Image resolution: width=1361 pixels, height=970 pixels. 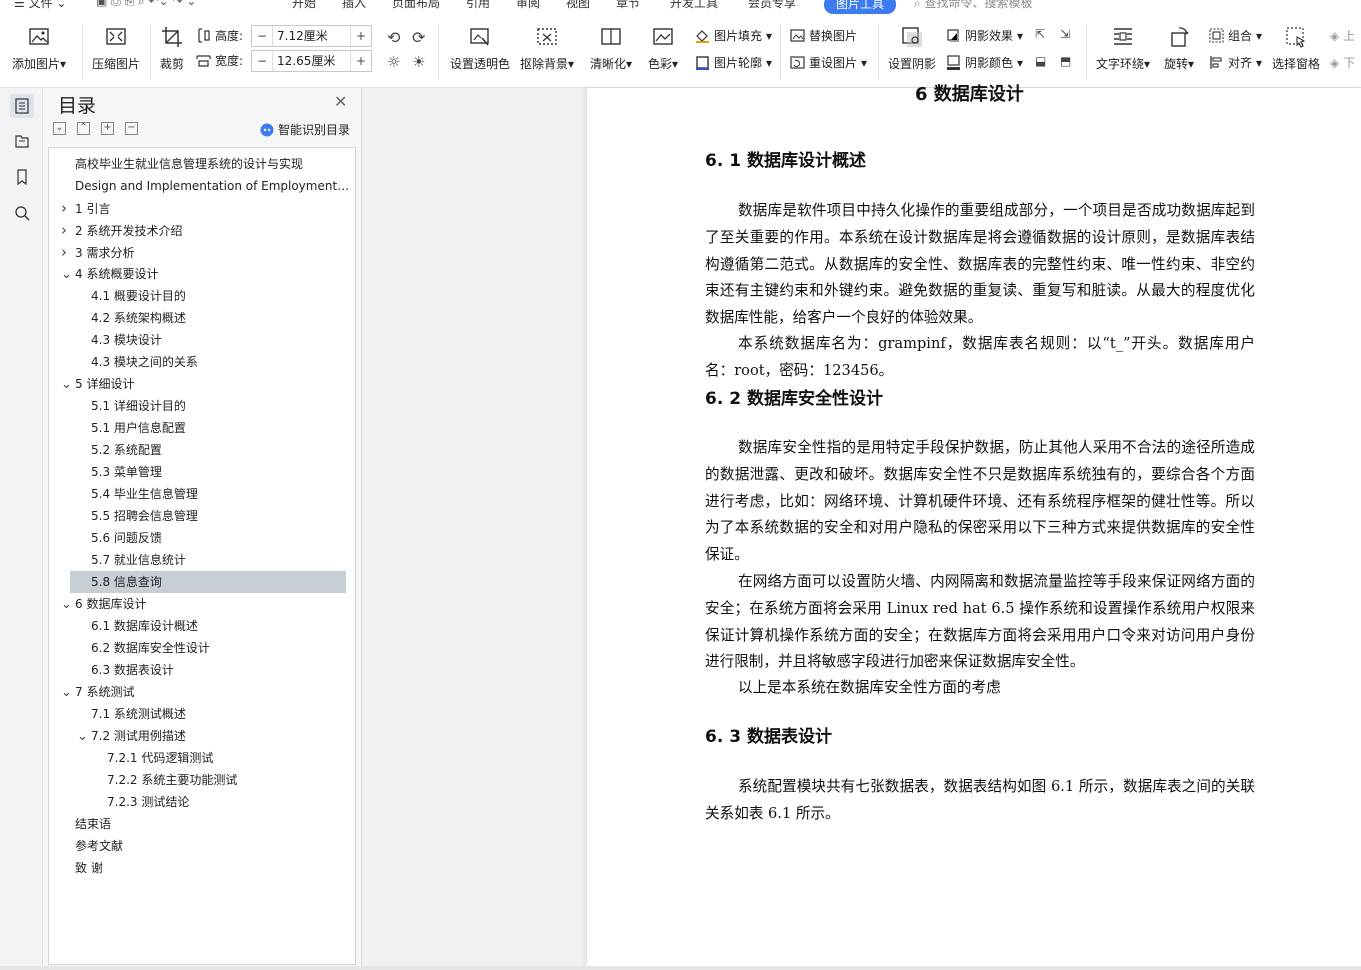 What do you see at coordinates (304, 5) in the screenshot?
I see `tab-home: 开始` at bounding box center [304, 5].